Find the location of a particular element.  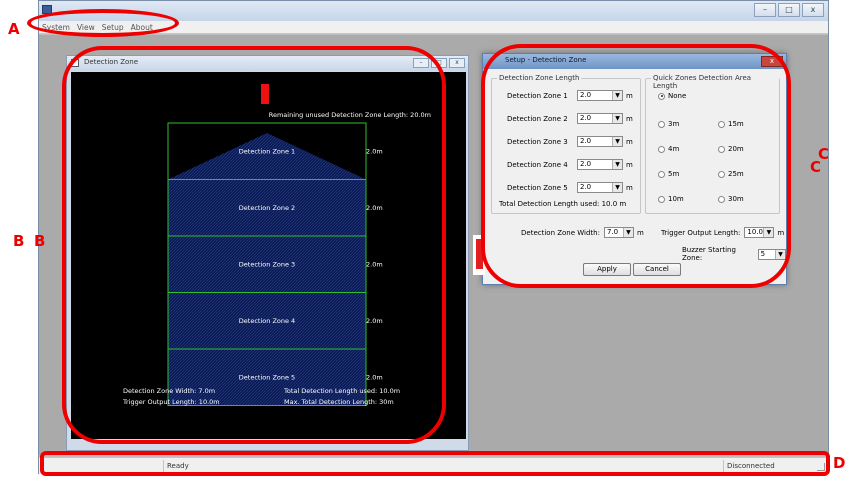

annotation-ellipse-menu is located at coordinates (103, 23).